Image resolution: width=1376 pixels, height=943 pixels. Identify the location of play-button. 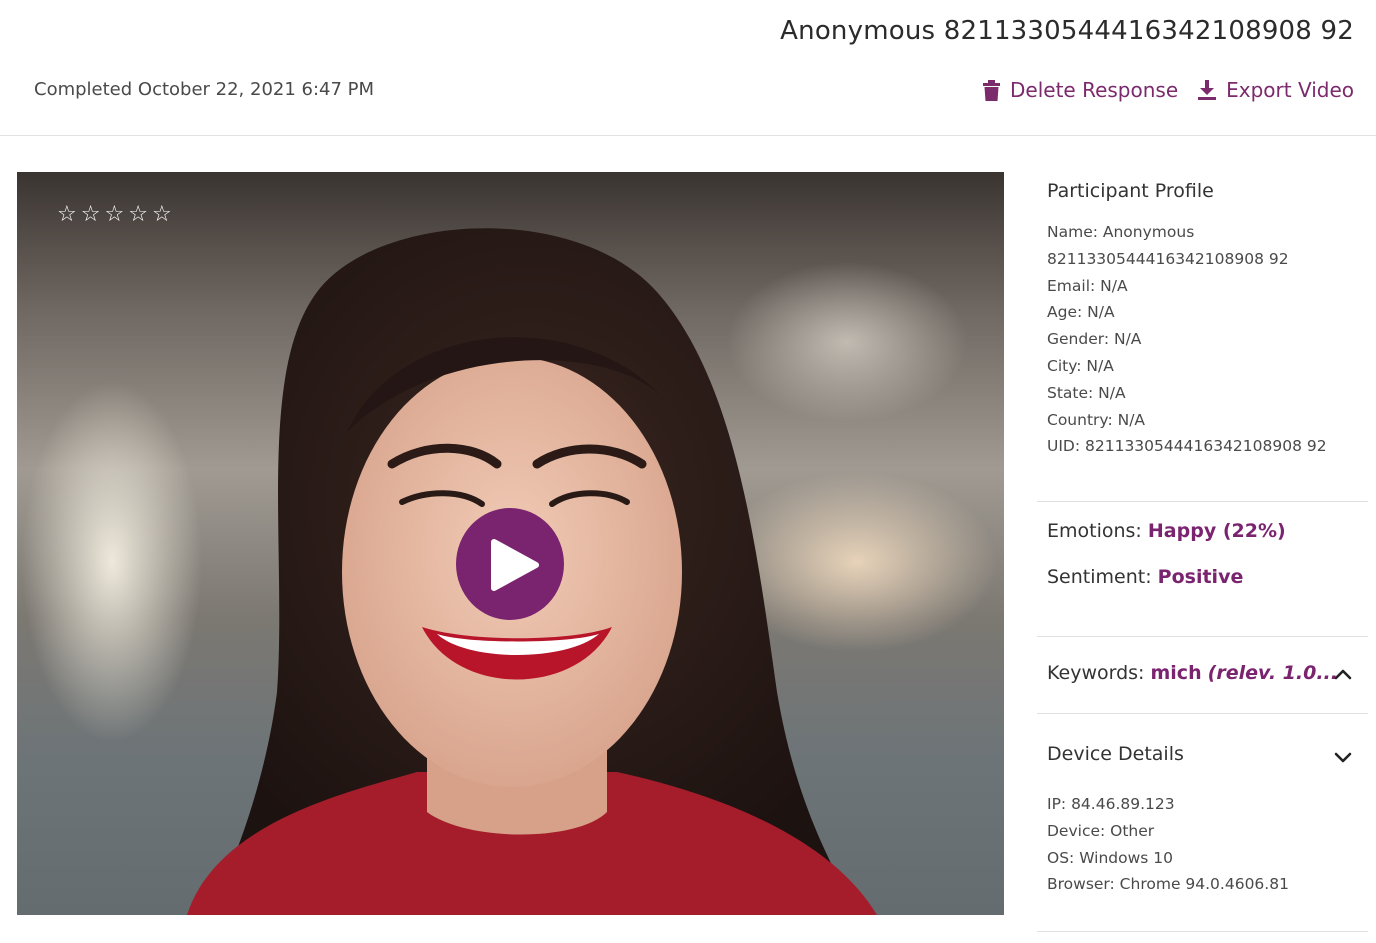
(510, 564).